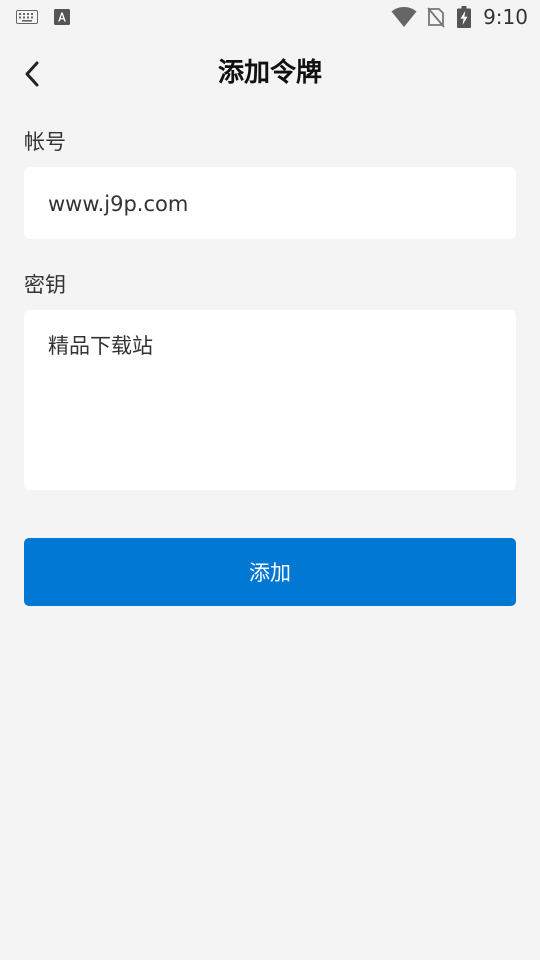 Image resolution: width=540 pixels, height=960 pixels. Describe the element at coordinates (436, 17) in the screenshot. I see `no-sim-icon` at that location.